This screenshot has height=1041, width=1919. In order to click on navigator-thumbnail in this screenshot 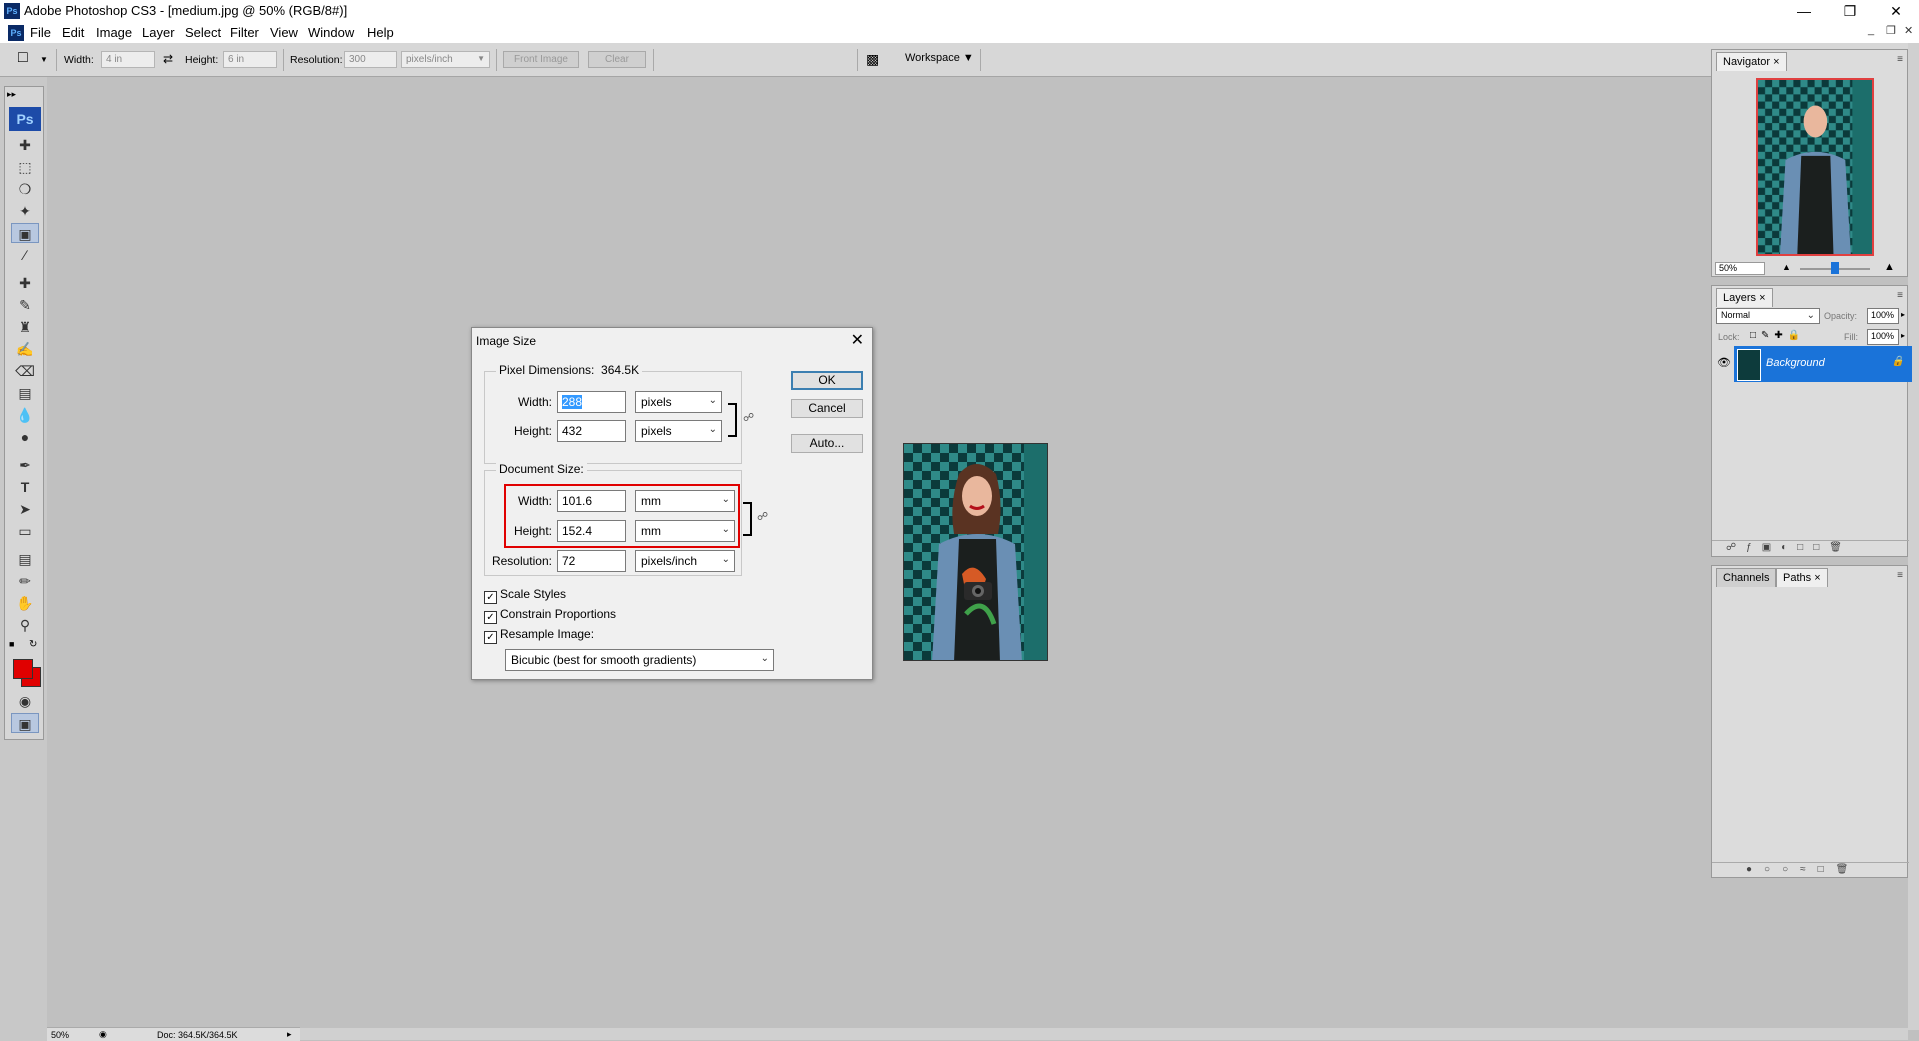, I will do `click(1815, 167)`.